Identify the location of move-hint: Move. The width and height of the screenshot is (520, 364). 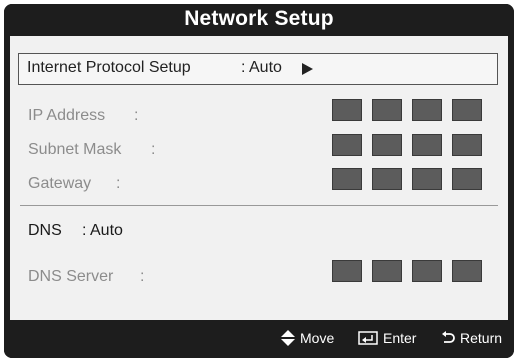
(307, 338).